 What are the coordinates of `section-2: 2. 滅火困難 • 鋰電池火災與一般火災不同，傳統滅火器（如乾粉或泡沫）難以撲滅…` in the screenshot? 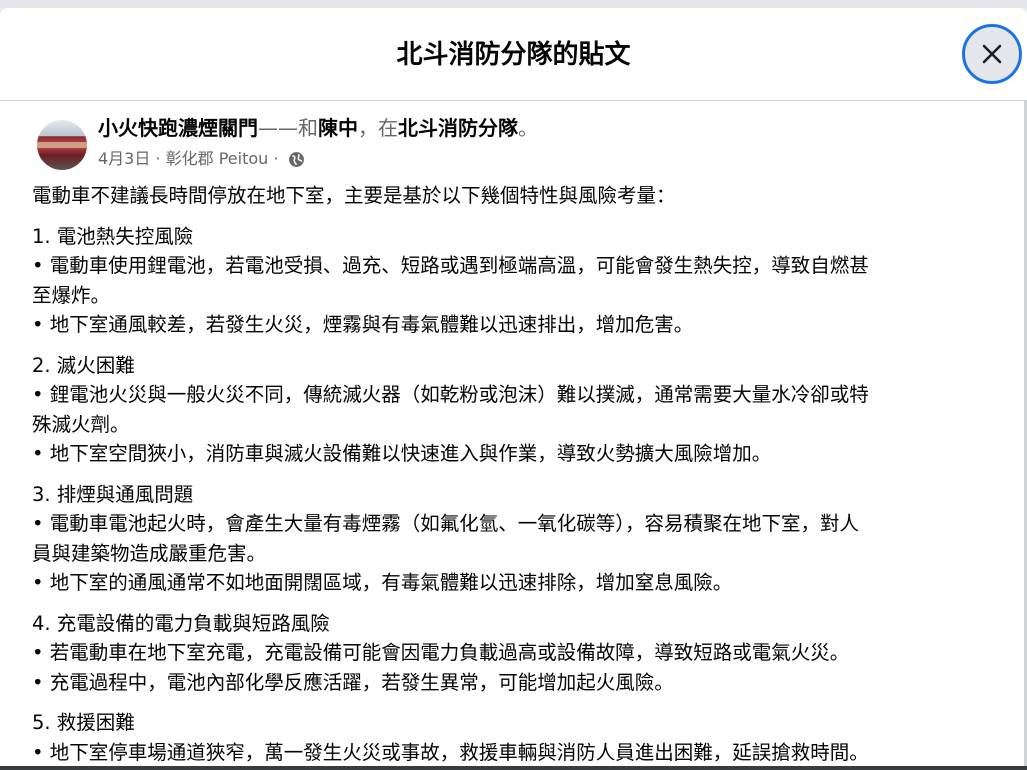 It's located at (519, 410).